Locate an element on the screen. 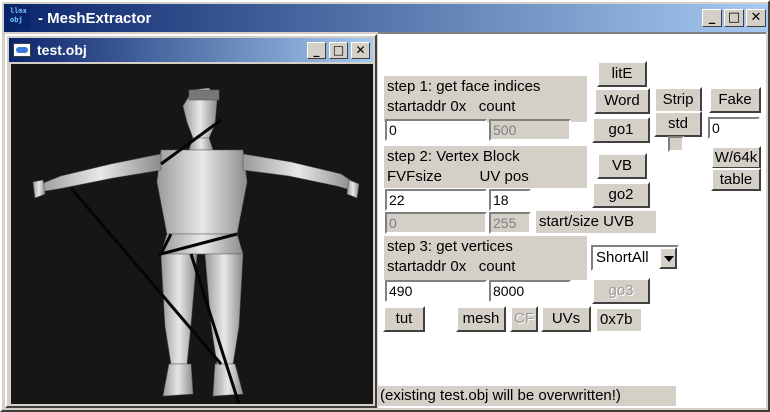  chevron-down-icon is located at coordinates (668, 258).